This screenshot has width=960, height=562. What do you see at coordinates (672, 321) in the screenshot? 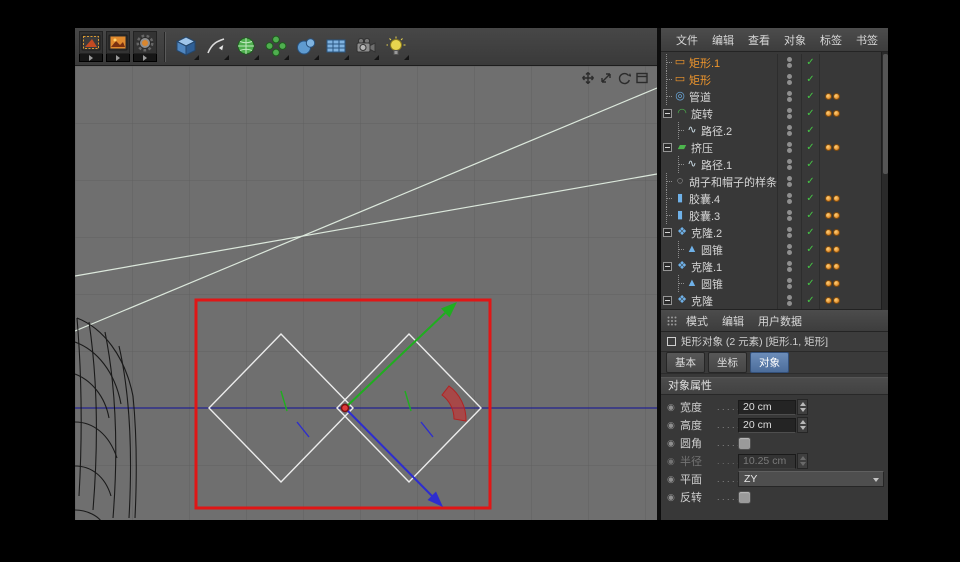
I see `panel-grip-icon` at bounding box center [672, 321].